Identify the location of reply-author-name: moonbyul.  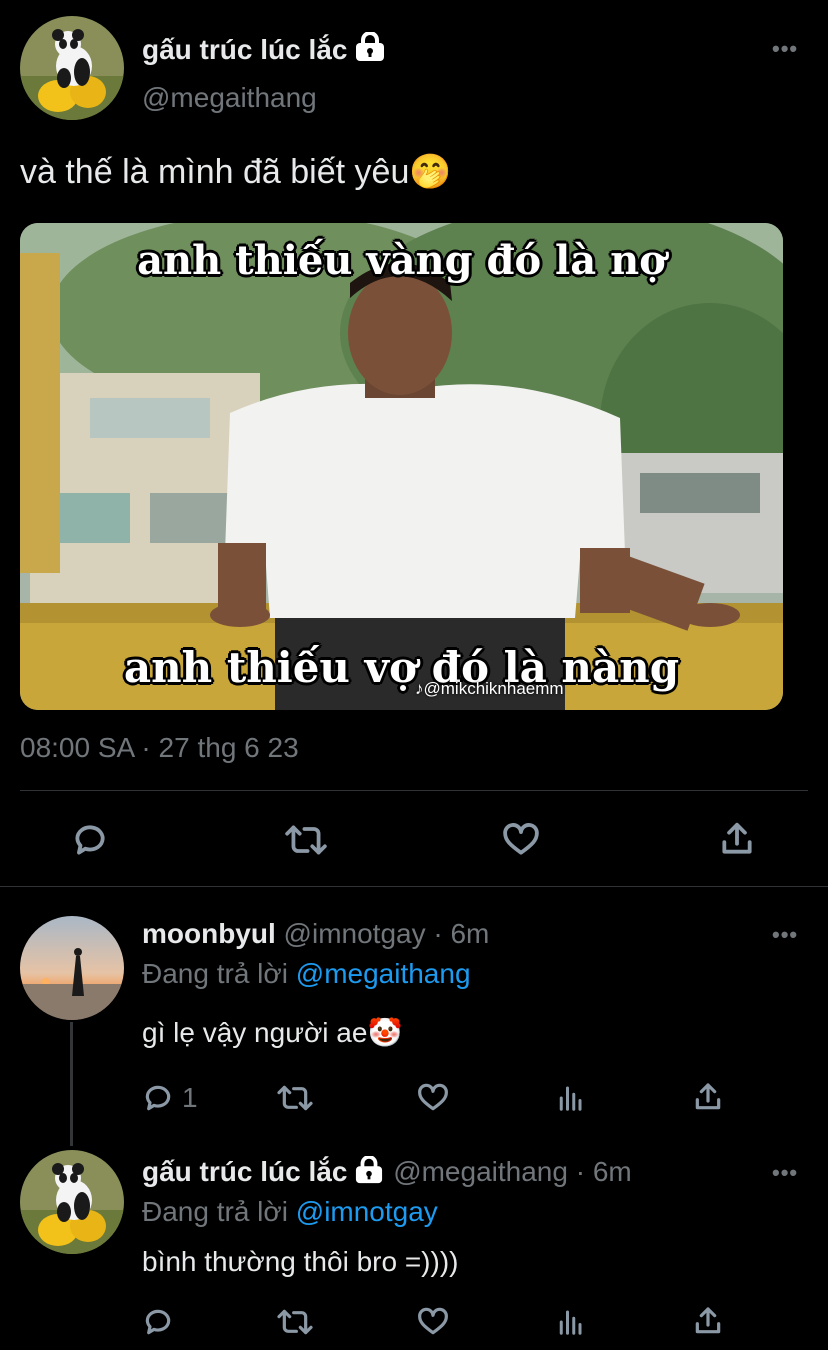
(209, 933).